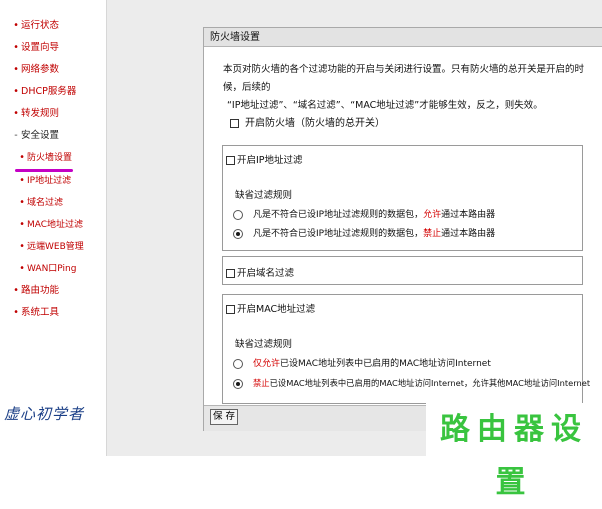 The width and height of the screenshot is (602, 509). I want to click on nav-system-tools: • 系统工具, so click(35, 313).